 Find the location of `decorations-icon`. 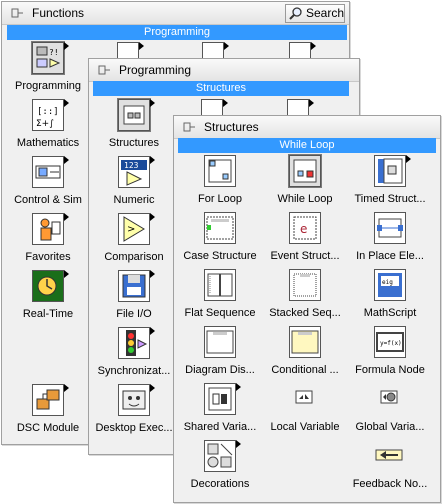

decorations-icon is located at coordinates (222, 456).